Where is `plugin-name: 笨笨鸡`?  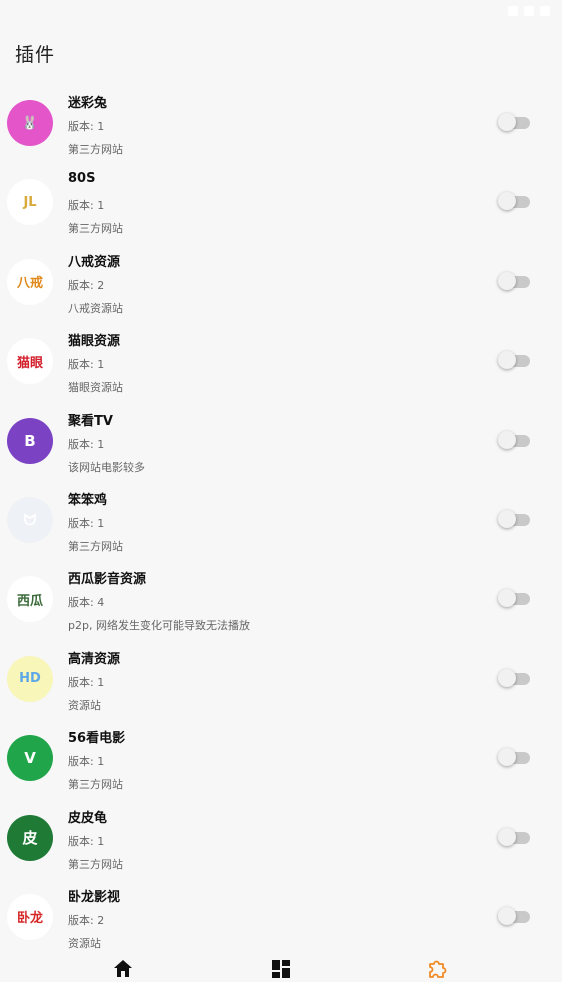 plugin-name: 笨笨鸡 is located at coordinates (88, 500).